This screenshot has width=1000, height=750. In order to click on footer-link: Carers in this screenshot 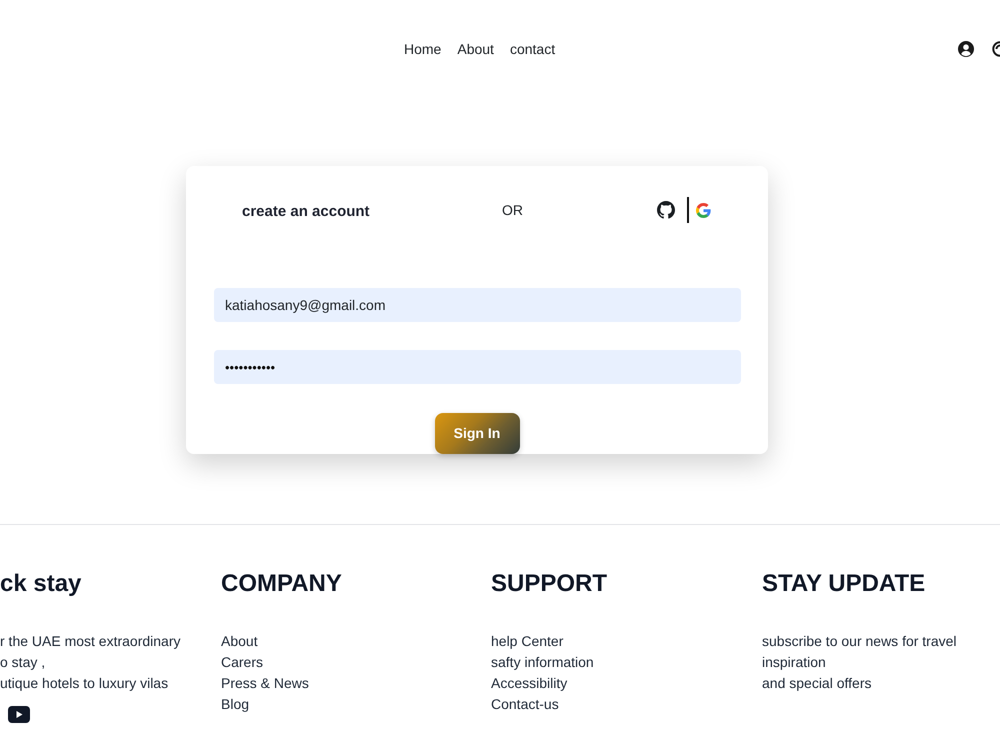, I will do `click(242, 662)`.